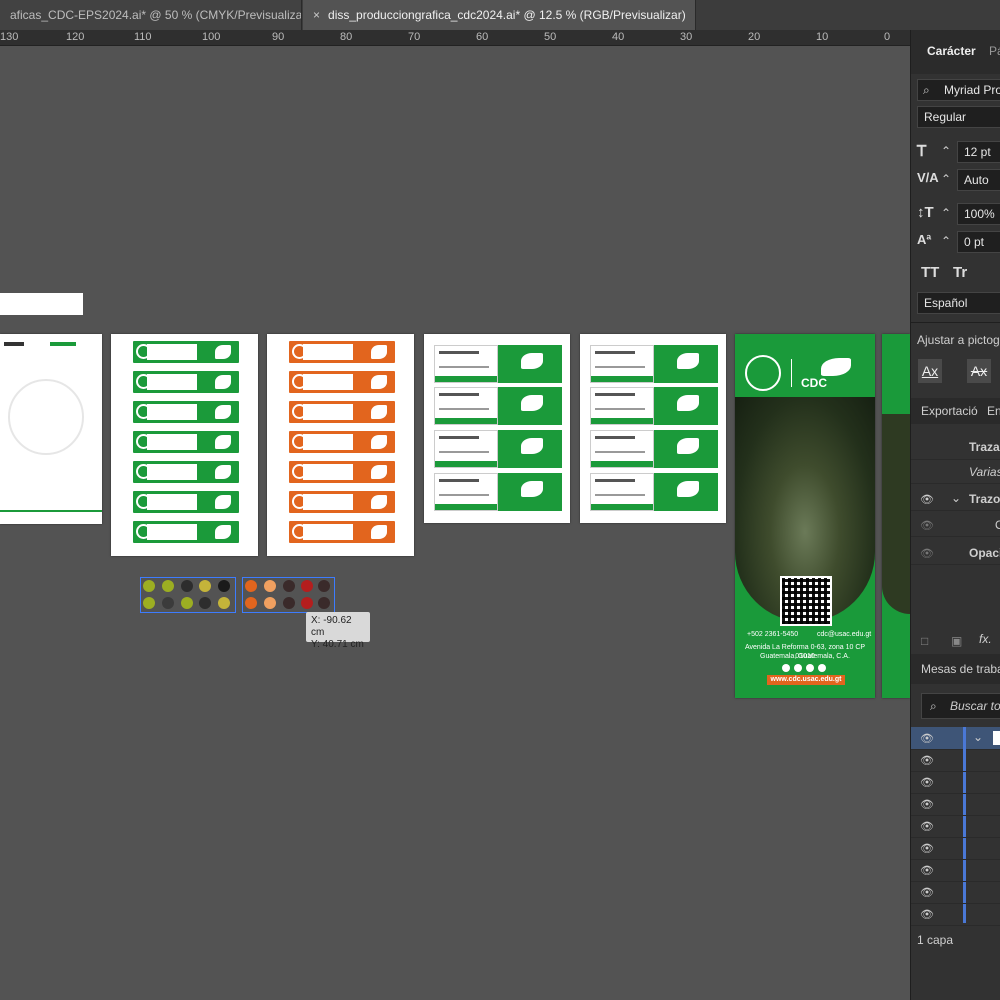 Image resolution: width=1000 pixels, height=1000 pixels. I want to click on tab-paragraph: Pá, so click(994, 51).